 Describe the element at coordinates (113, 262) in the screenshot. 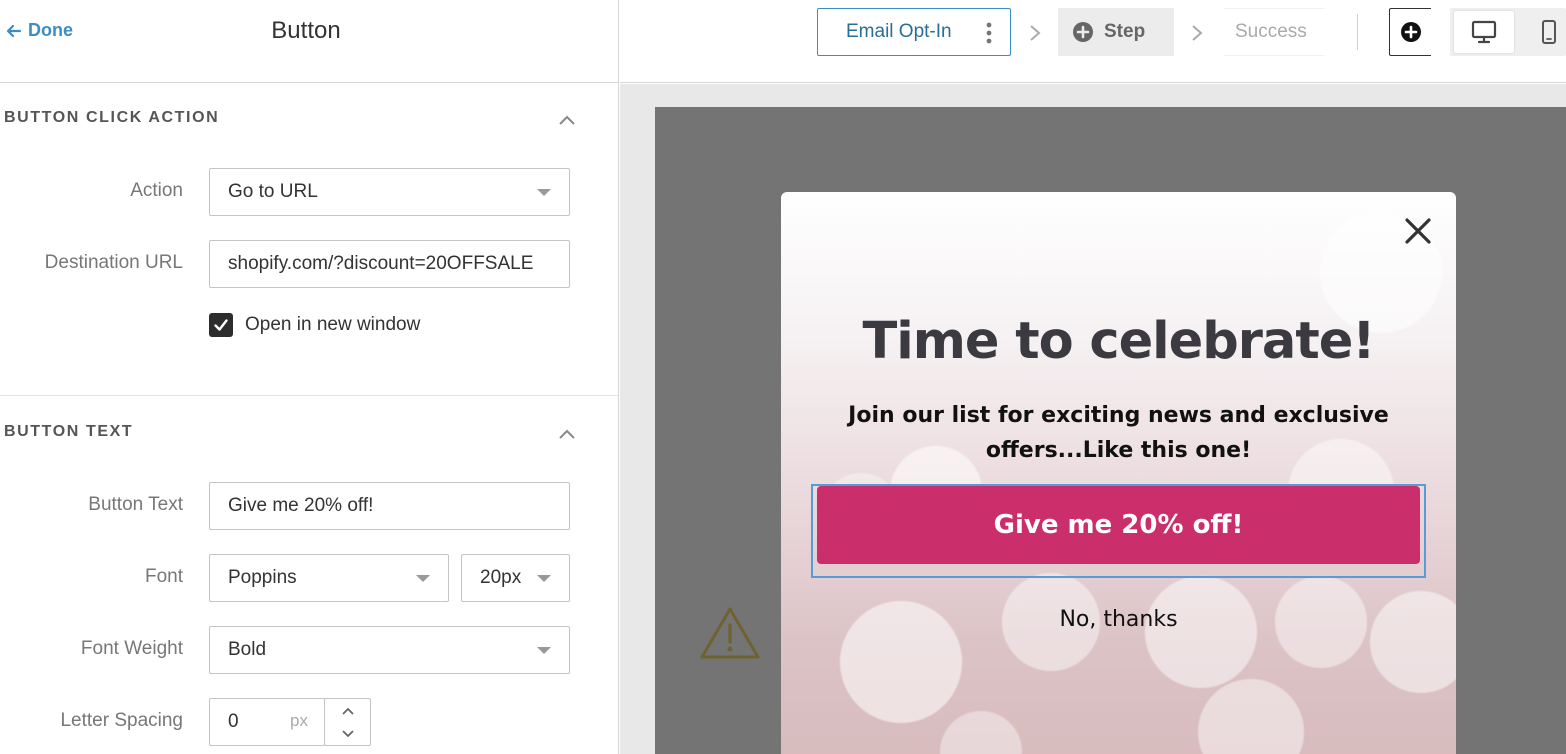

I see `destination-url-label: Destination URL` at that location.